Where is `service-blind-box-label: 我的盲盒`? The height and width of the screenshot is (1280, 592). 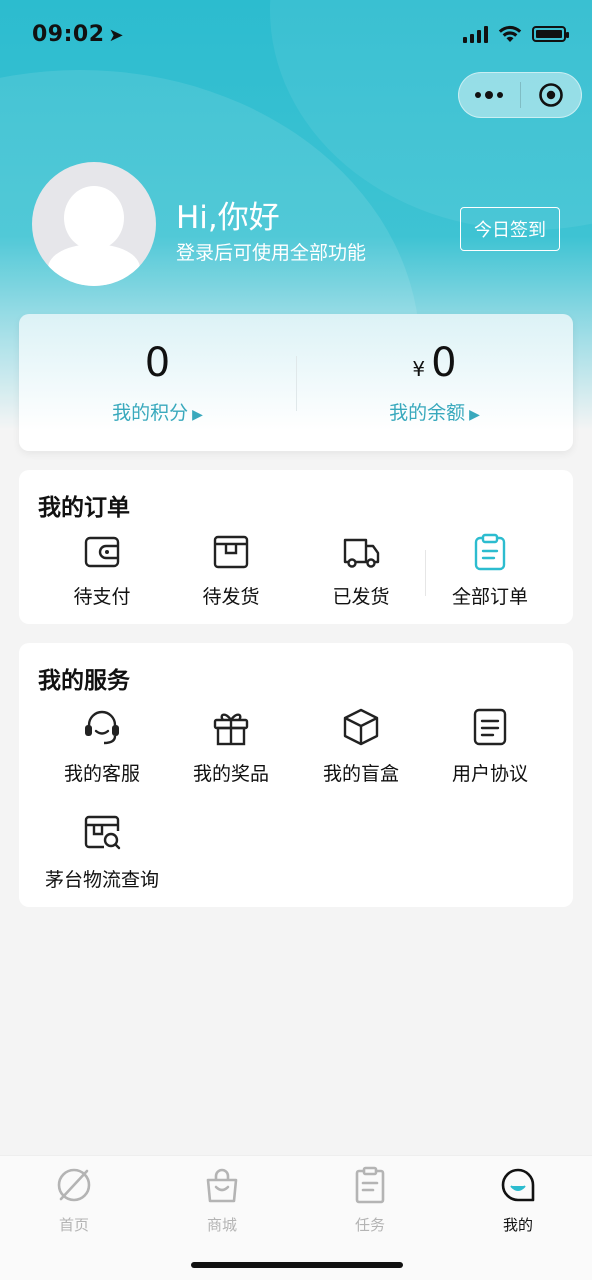
service-blind-box-label: 我的盲盒 is located at coordinates (360, 774).